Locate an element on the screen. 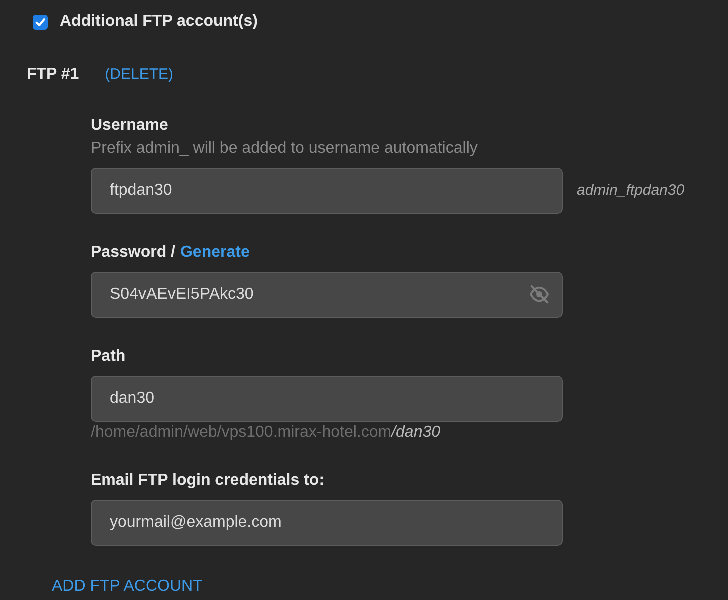 The height and width of the screenshot is (600, 728). email-field: yourmail@example.com is located at coordinates (327, 523).